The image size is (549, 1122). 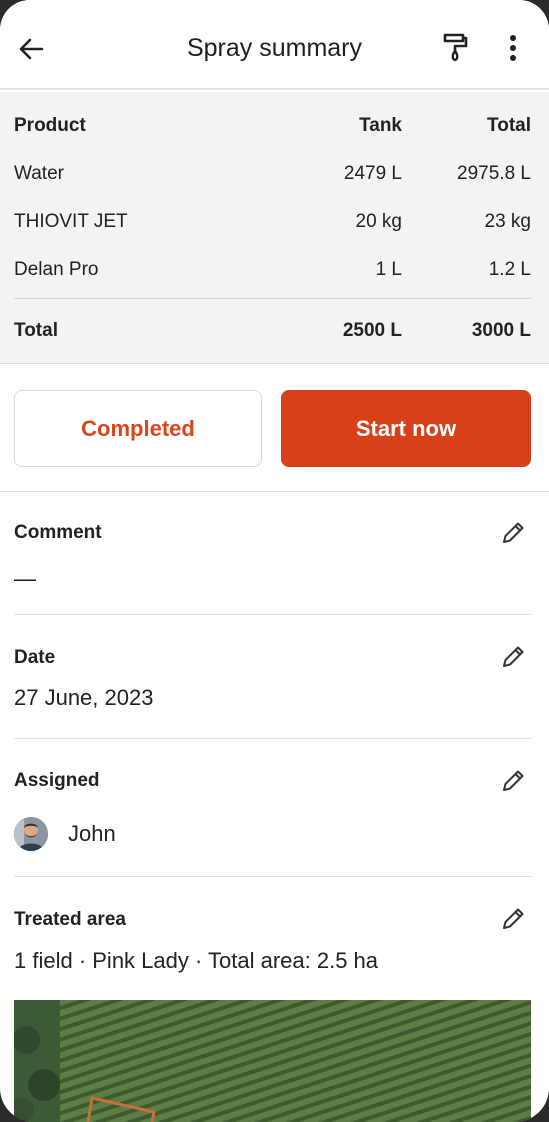 I want to click on paint-roller-icon, so click(x=455, y=47).